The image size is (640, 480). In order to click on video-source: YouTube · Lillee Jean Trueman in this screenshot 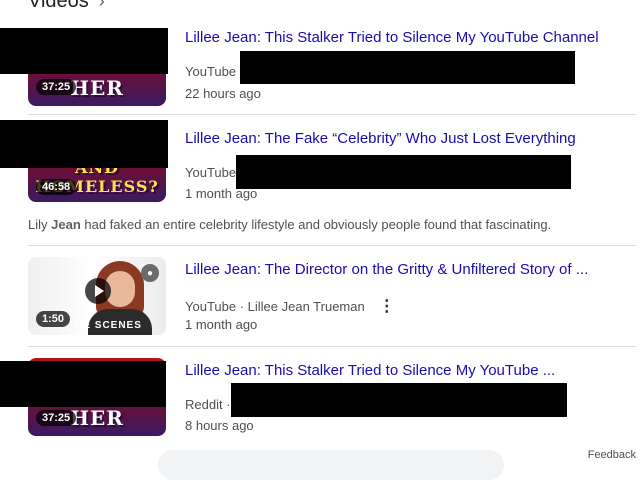, I will do `click(275, 306)`.